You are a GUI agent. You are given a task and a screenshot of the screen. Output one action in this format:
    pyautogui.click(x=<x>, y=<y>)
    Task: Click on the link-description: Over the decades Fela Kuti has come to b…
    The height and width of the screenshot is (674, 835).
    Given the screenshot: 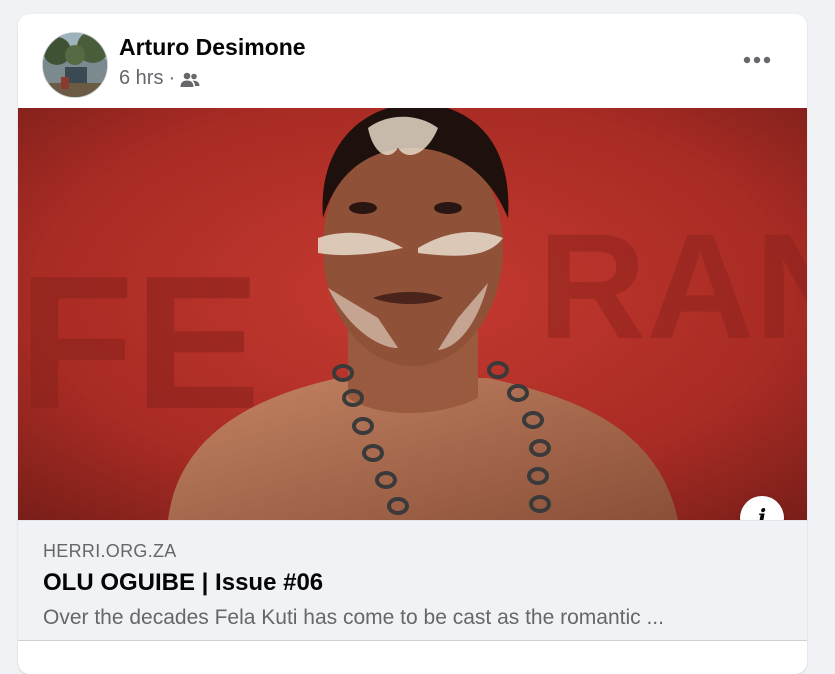 What is the action you would take?
    pyautogui.click(x=353, y=617)
    